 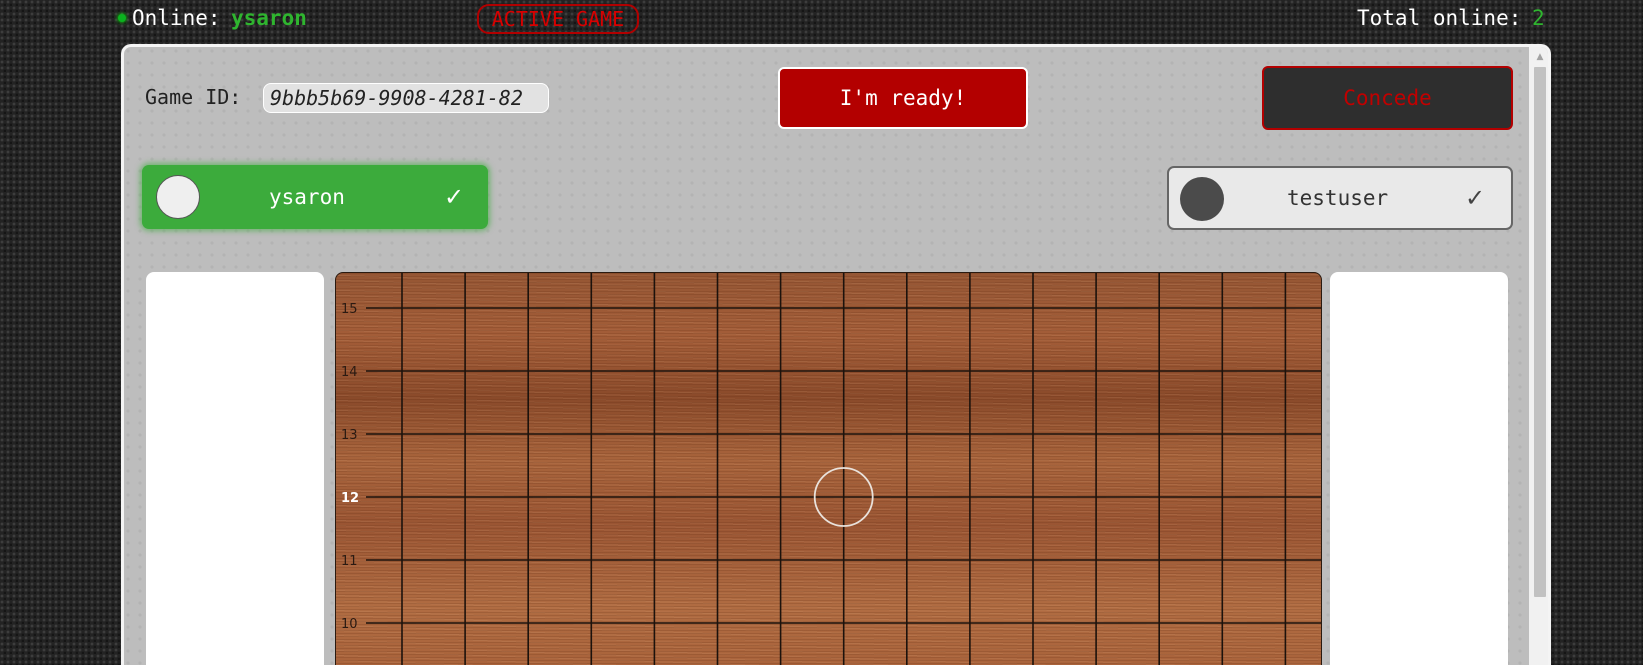 I want to click on player-card-opponent: testuser ✓, so click(x=1340, y=198).